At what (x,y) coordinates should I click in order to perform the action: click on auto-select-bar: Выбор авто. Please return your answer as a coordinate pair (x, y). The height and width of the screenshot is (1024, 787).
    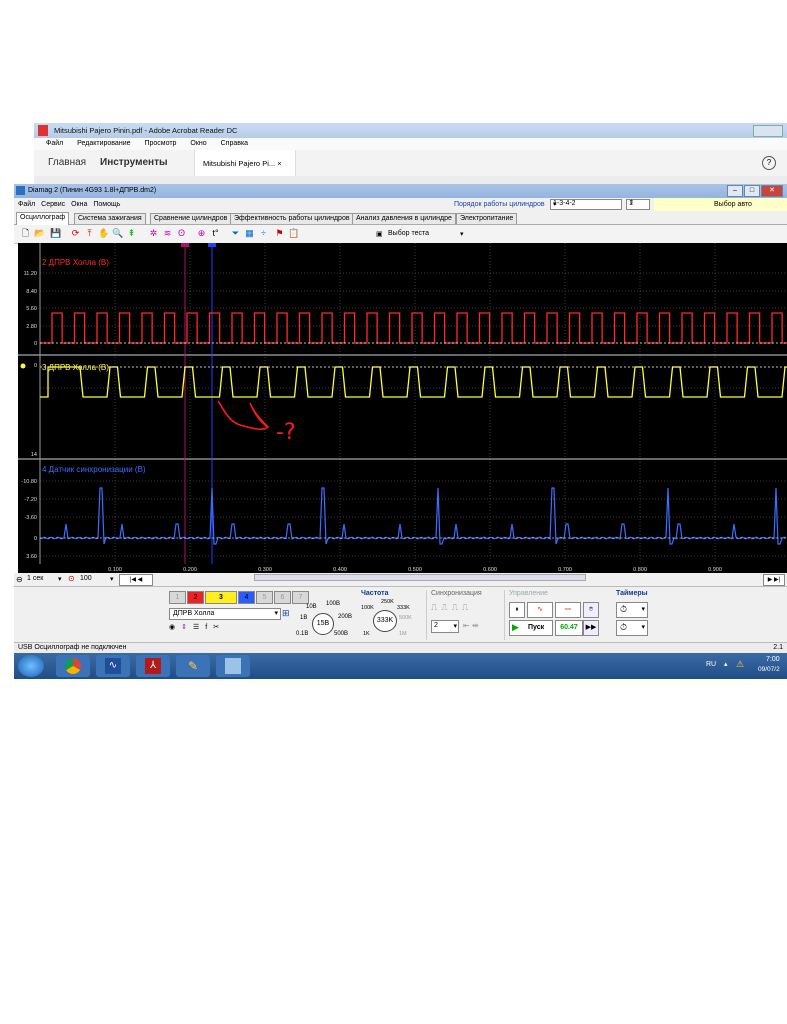
    Looking at the image, I should click on (720, 204).